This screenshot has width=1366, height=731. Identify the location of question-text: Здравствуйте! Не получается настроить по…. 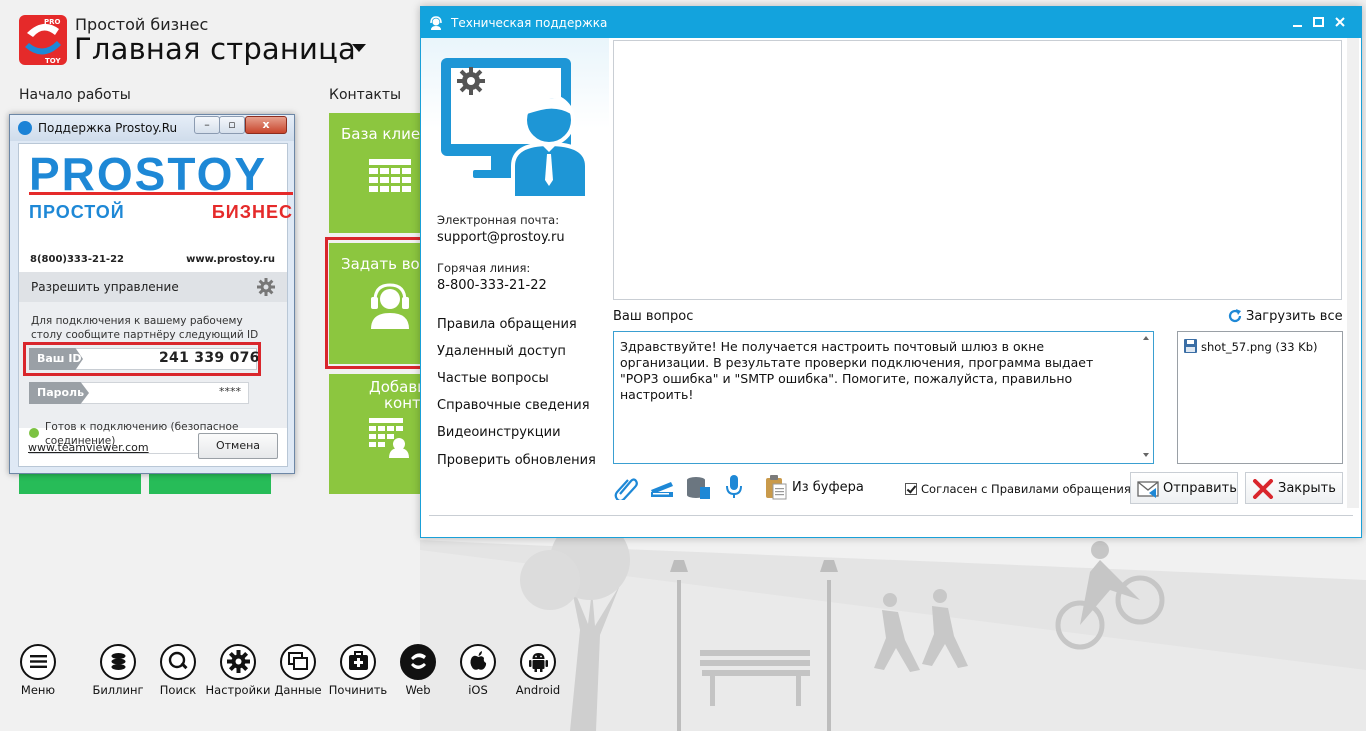
(857, 370).